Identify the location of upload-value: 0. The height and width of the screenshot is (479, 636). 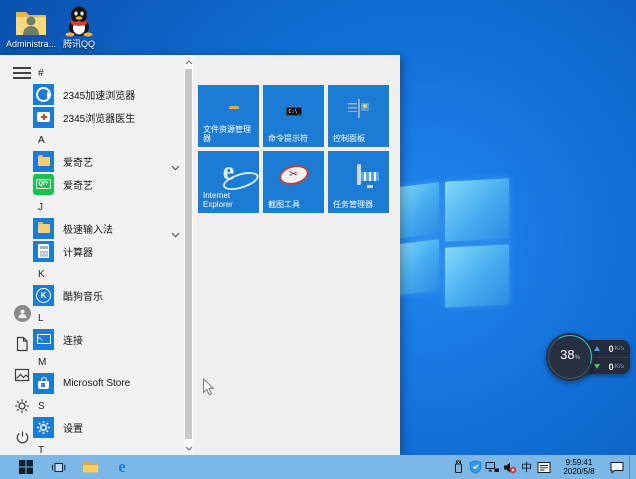
(611, 348).